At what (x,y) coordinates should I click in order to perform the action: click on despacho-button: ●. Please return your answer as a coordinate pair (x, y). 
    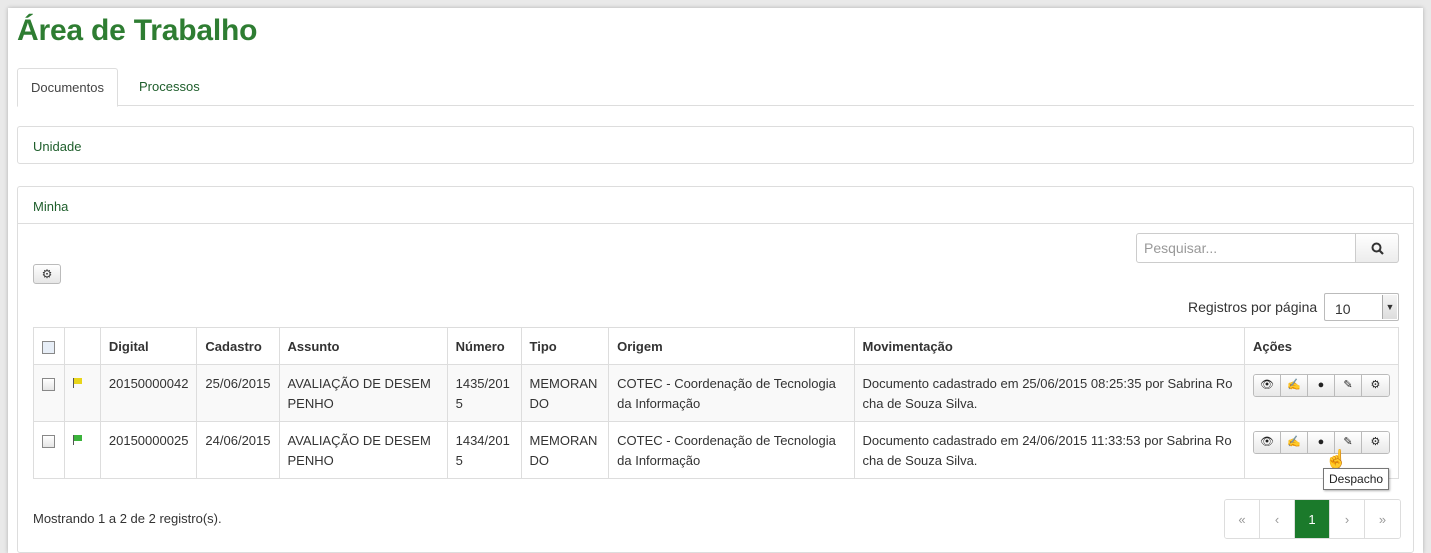
    Looking at the image, I should click on (1321, 385).